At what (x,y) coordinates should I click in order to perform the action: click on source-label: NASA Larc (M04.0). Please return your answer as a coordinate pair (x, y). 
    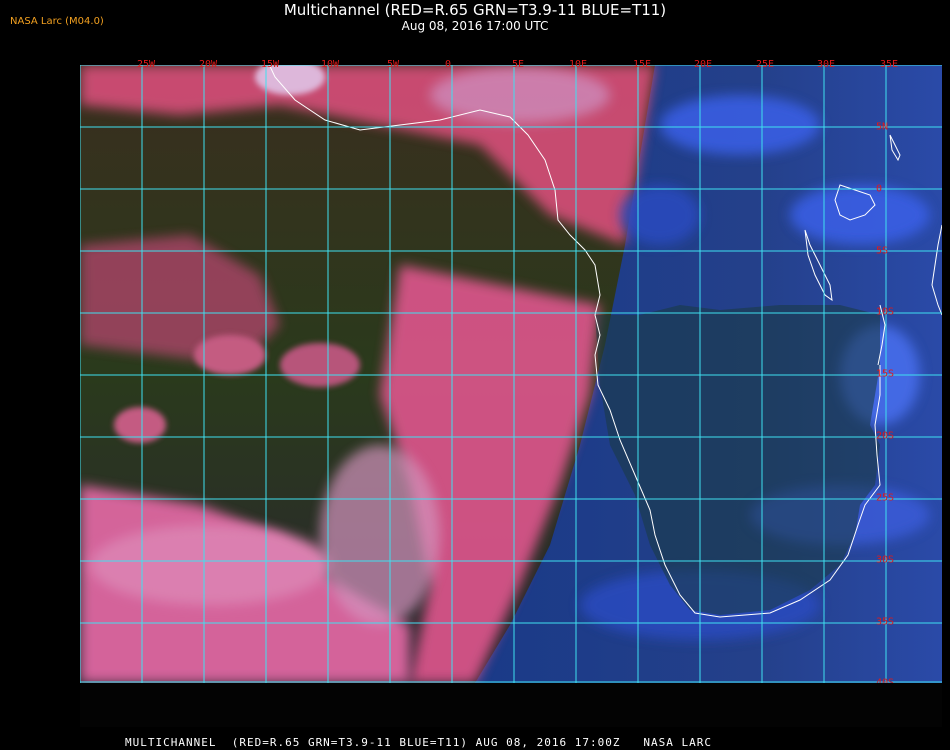
    Looking at the image, I should click on (57, 21).